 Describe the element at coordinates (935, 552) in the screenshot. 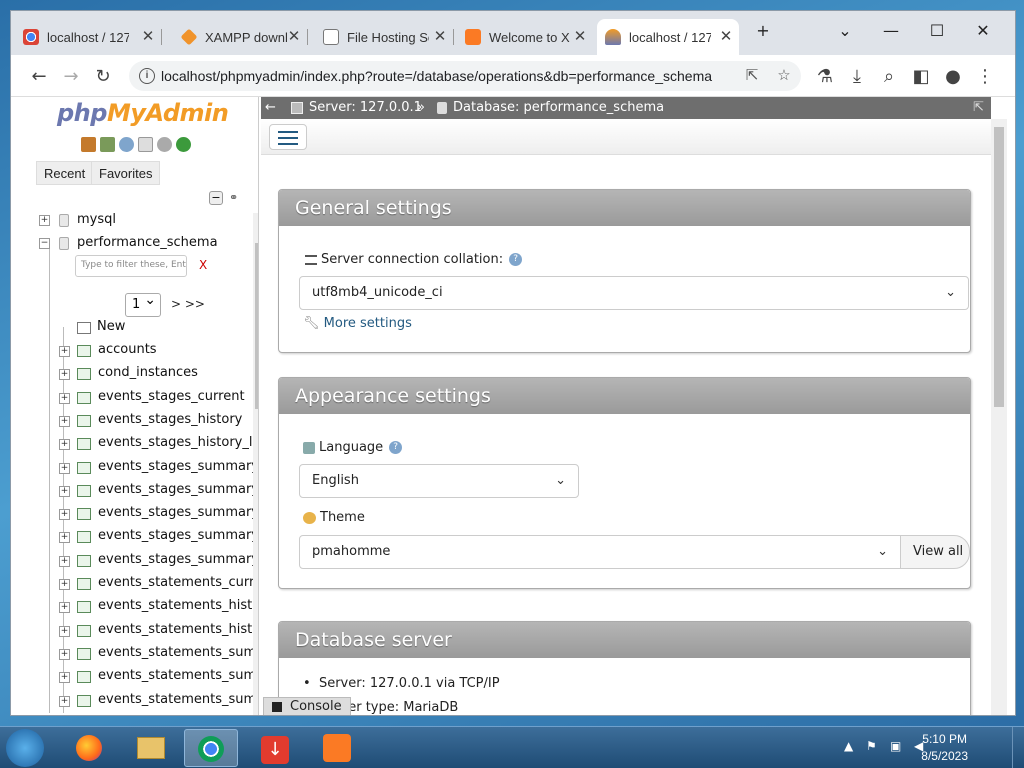

I see `view-all-themes-button: View all` at that location.